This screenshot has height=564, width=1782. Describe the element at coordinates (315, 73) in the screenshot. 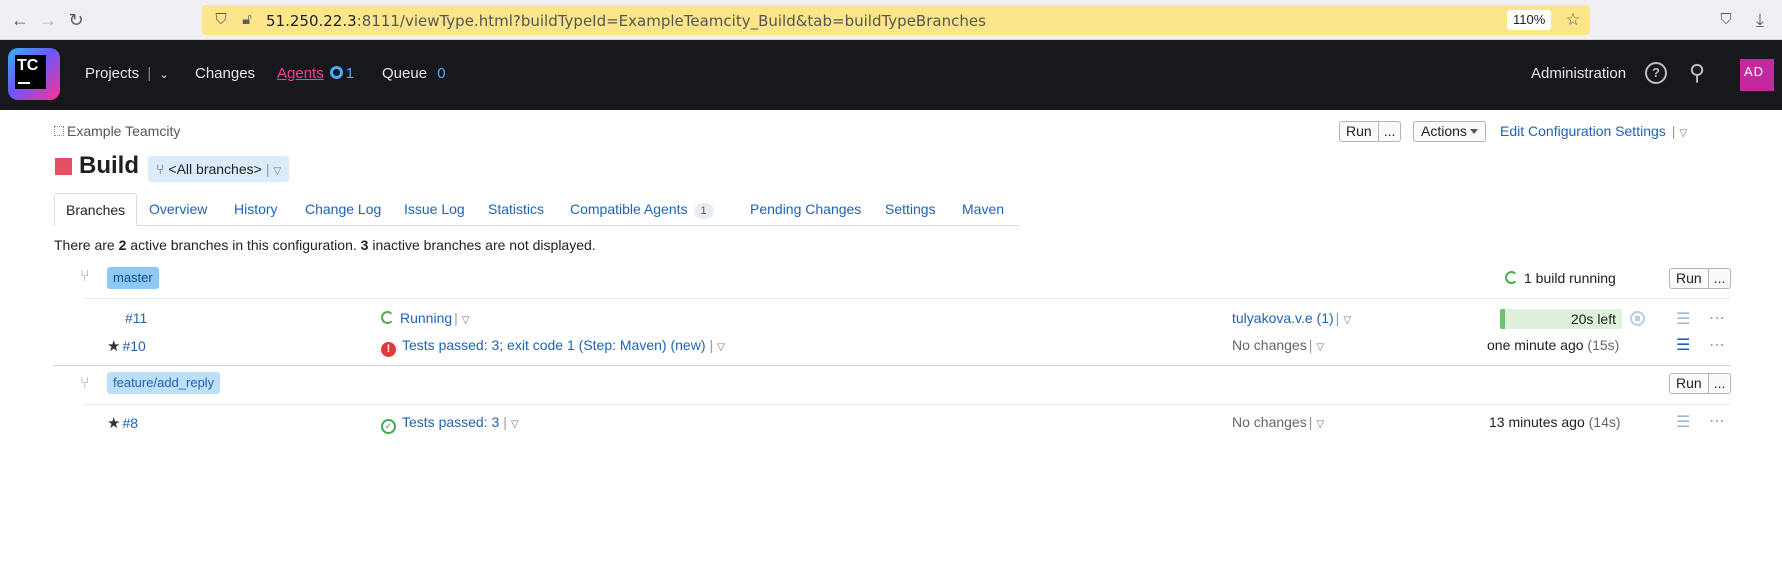

I see `nav-agents: Agents 1` at that location.